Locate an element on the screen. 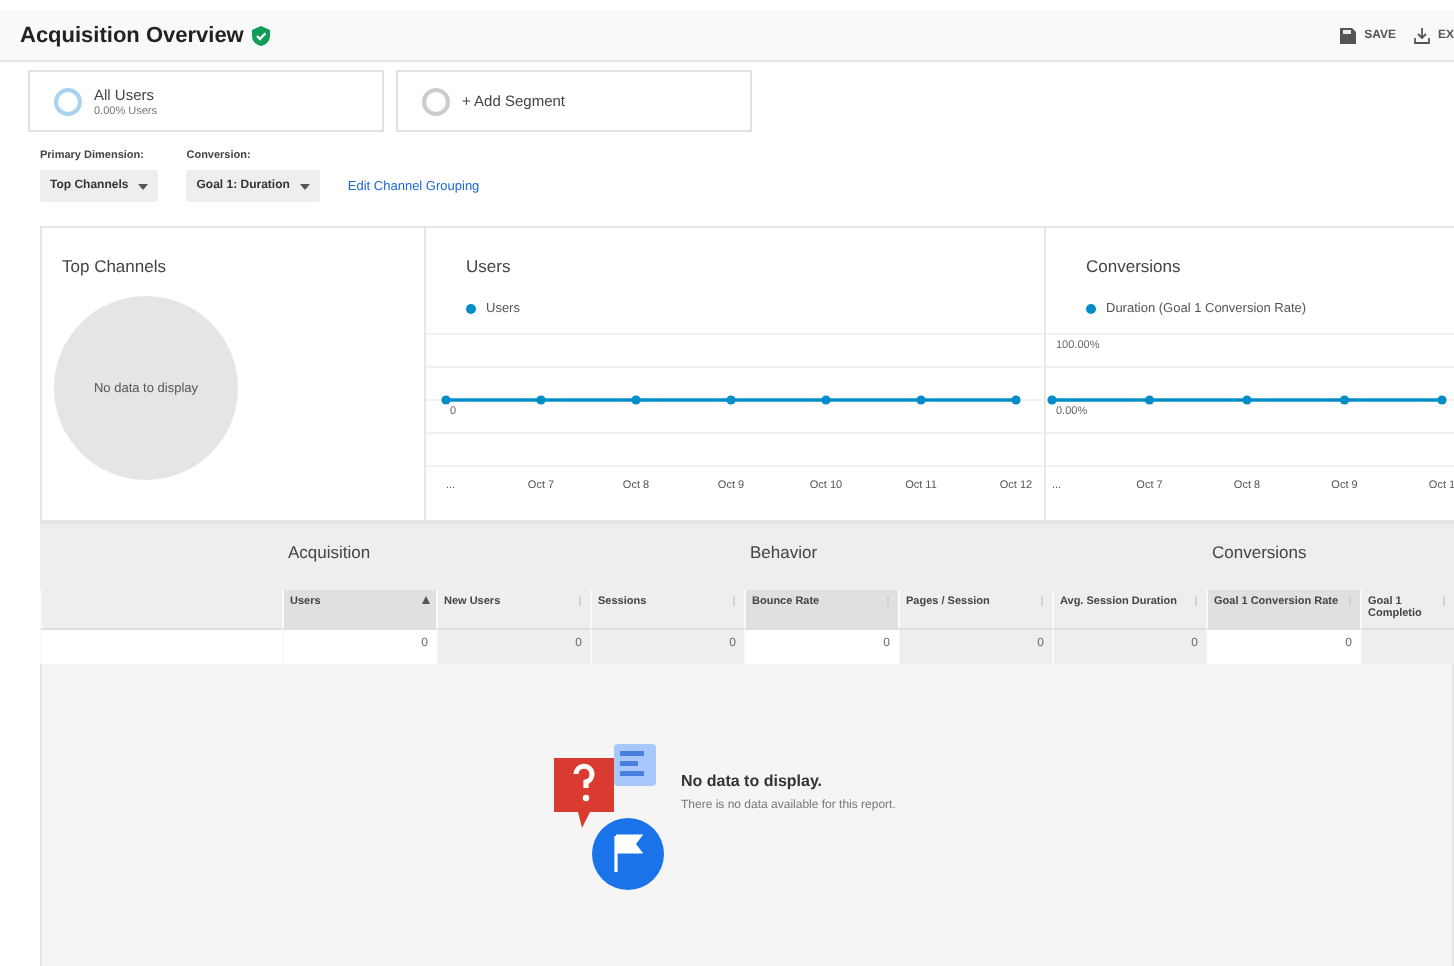 Image resolution: width=1454 pixels, height=966 pixels. empty-state-title: No data to display. is located at coordinates (753, 781).